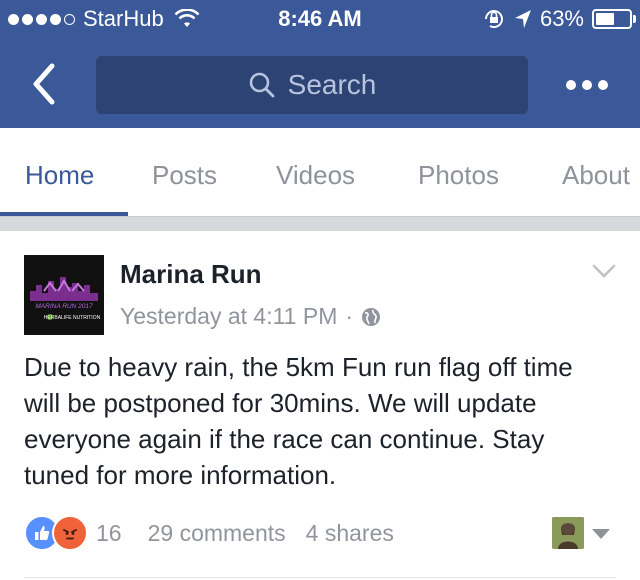 The width and height of the screenshot is (640, 580). Describe the element at coordinates (458, 175) in the screenshot. I see `tab-photos: Photos` at that location.